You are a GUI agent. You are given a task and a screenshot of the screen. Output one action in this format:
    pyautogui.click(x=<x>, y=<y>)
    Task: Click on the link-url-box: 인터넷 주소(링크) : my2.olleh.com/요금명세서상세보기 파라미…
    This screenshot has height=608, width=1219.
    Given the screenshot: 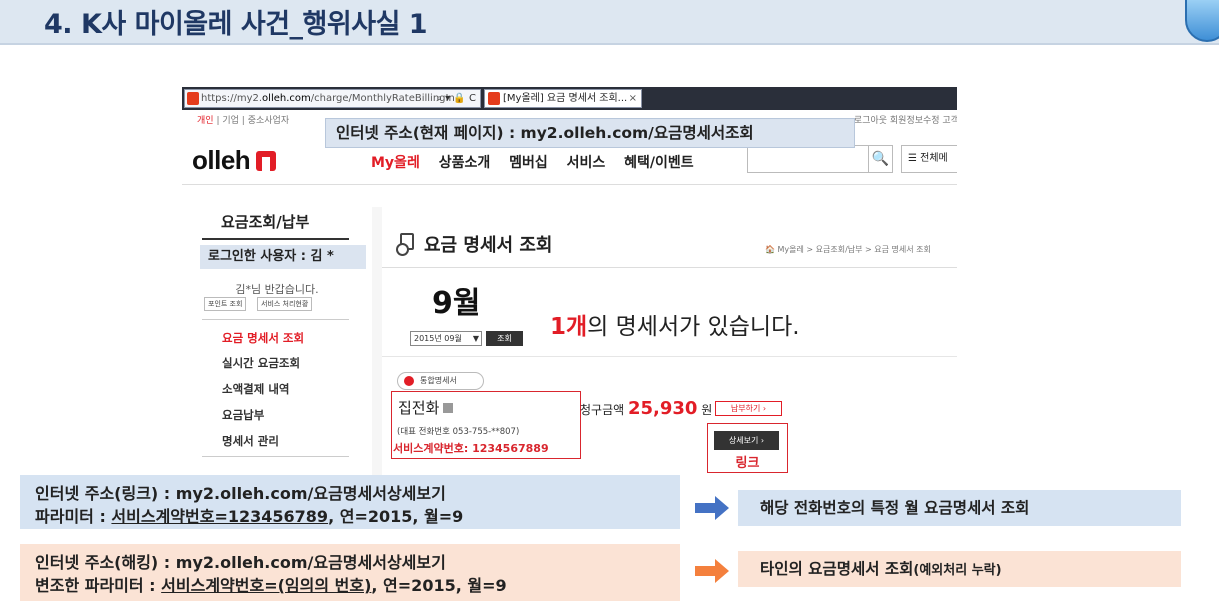 What is the action you would take?
    pyautogui.click(x=350, y=502)
    